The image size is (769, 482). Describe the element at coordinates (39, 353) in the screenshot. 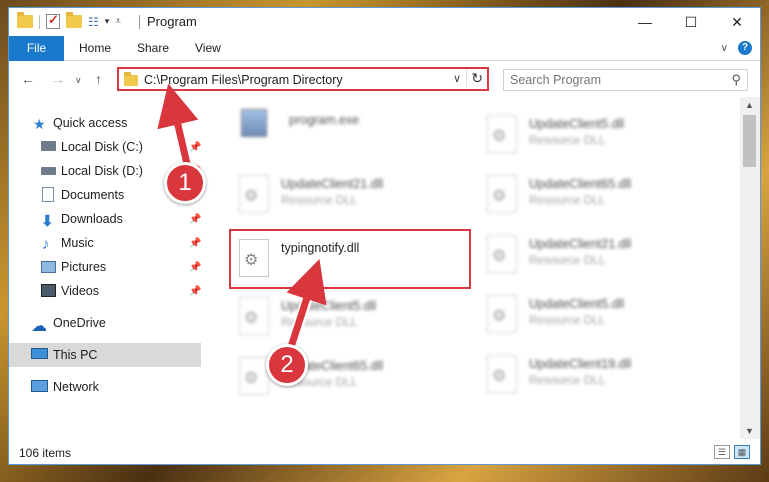

I see `computer-icon` at that location.